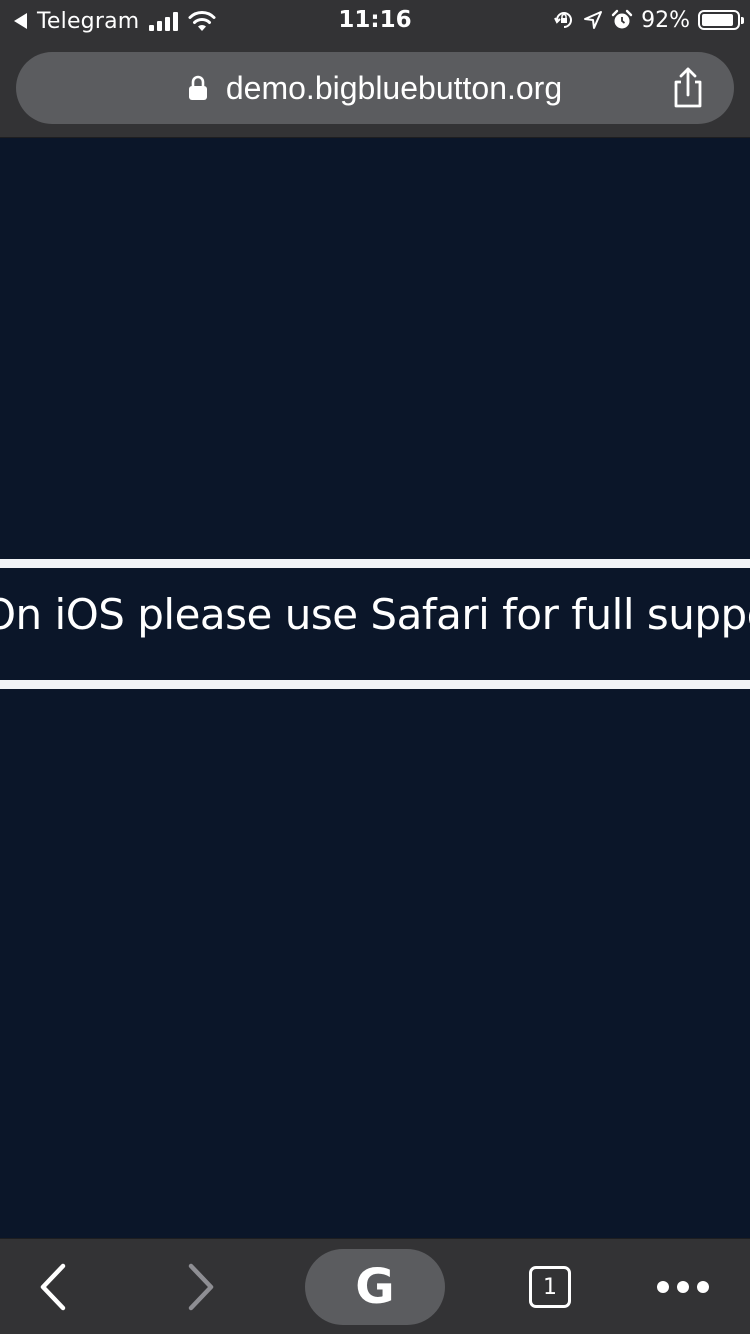  What do you see at coordinates (197, 87) in the screenshot?
I see `lock-icon` at bounding box center [197, 87].